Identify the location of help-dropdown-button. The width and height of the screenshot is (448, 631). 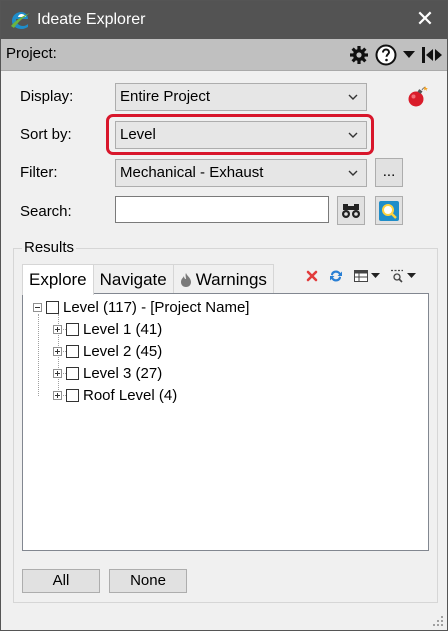
(409, 55).